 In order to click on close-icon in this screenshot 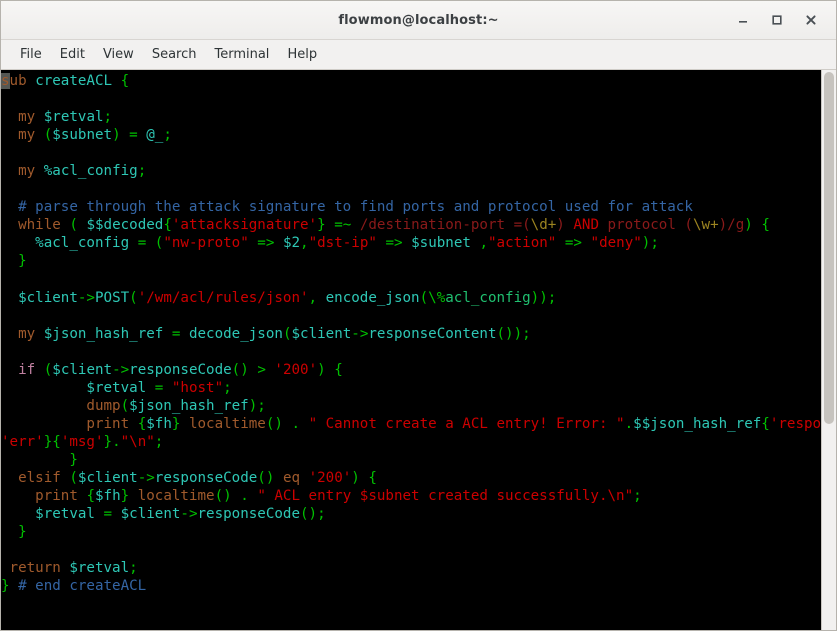, I will do `click(811, 20)`.